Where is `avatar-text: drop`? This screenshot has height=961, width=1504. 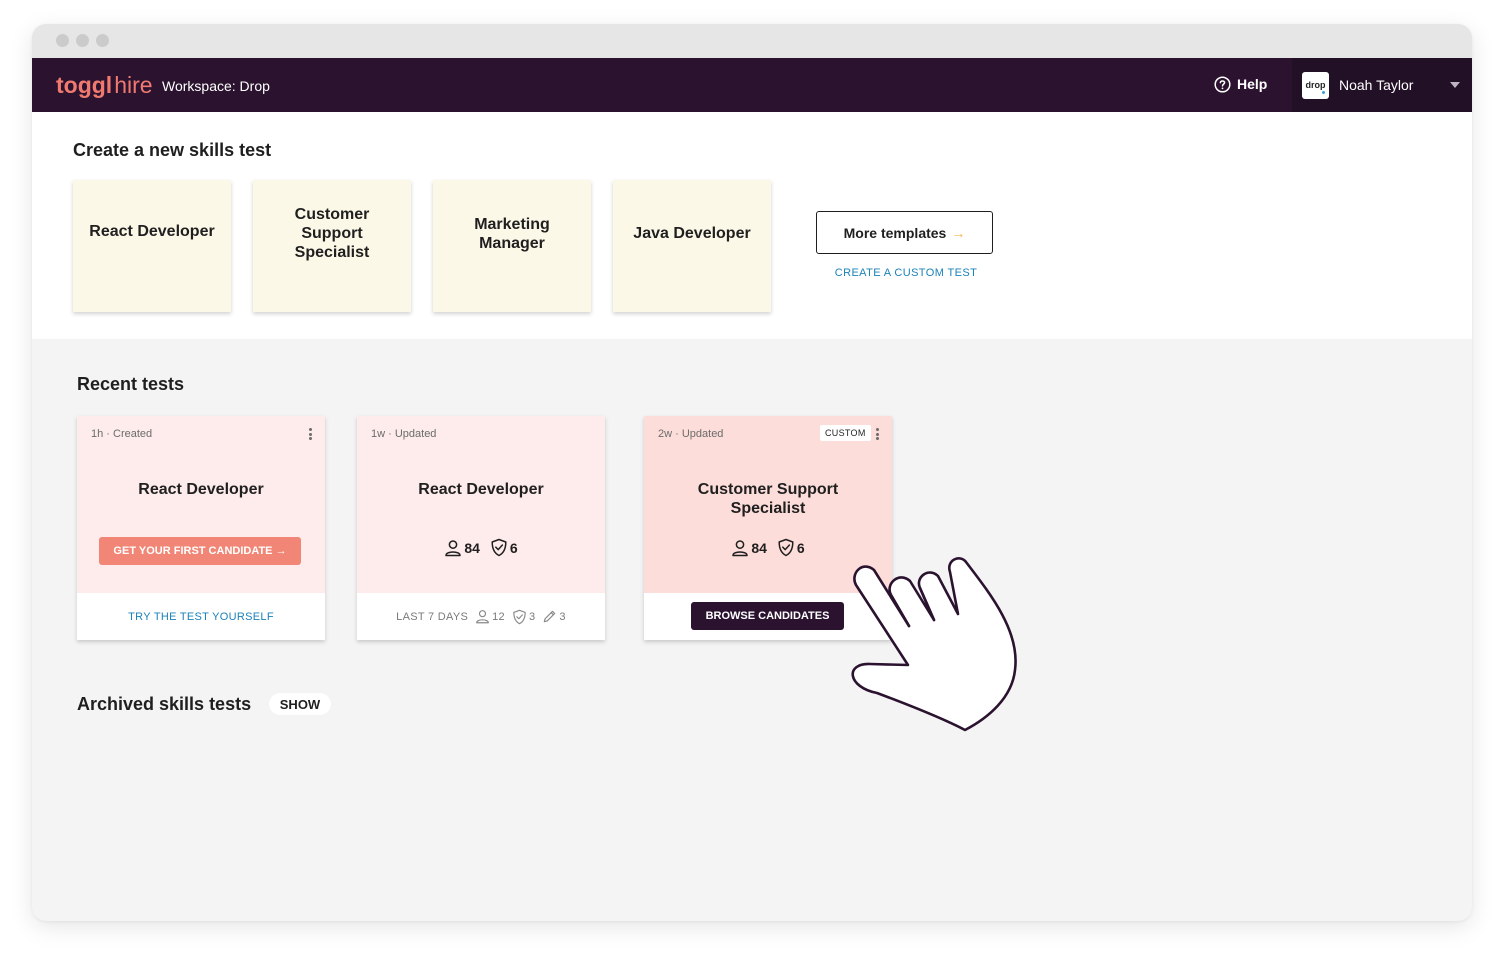 avatar-text: drop is located at coordinates (1315, 85).